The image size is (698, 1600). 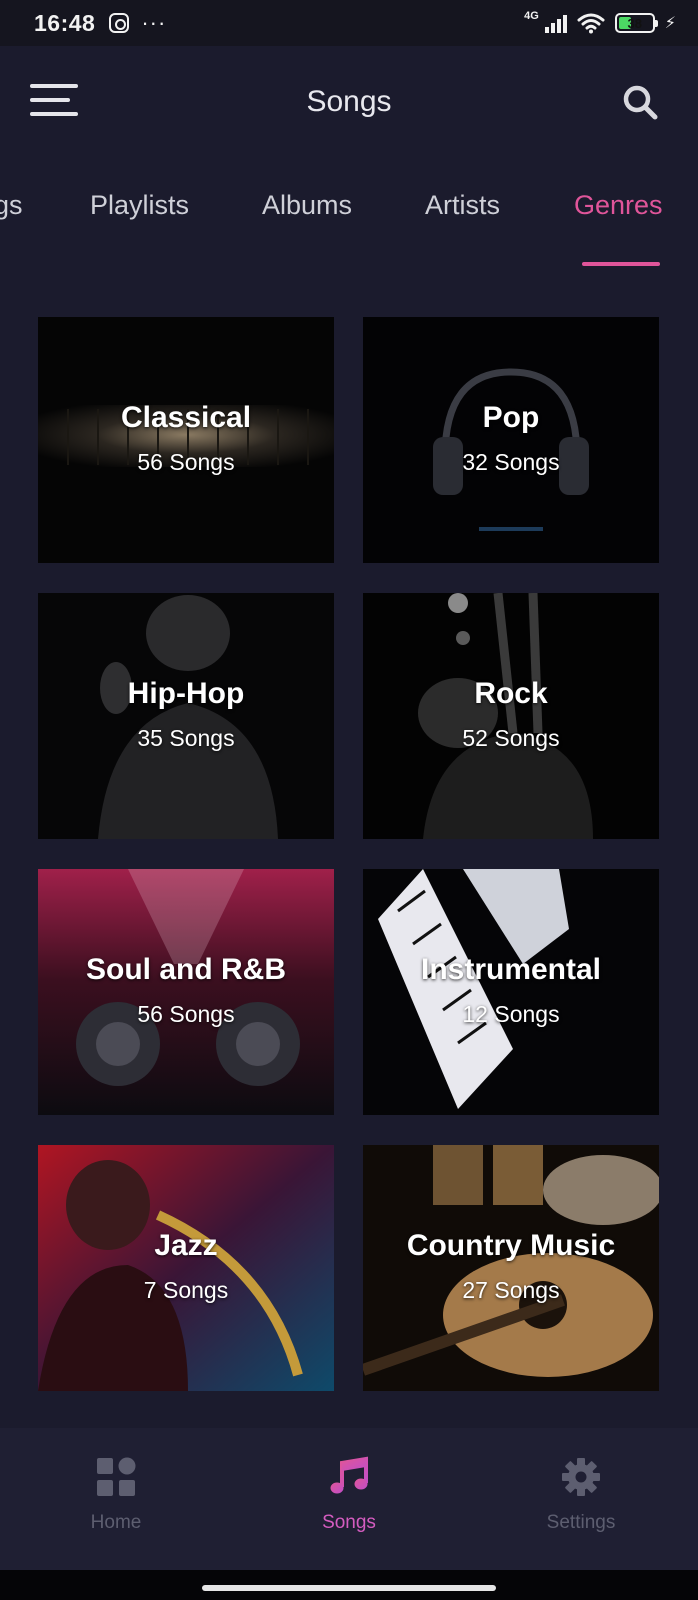 I want to click on page-title: Songs, so click(x=349, y=101).